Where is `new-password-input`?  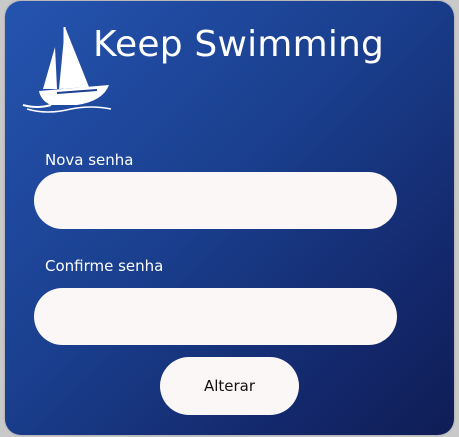 new-password-input is located at coordinates (215, 200).